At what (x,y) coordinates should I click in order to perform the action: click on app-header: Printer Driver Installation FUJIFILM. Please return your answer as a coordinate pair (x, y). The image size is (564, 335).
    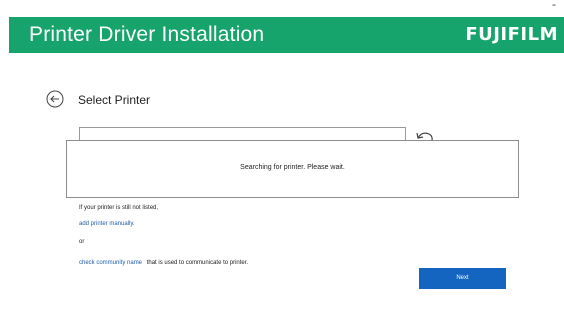
    Looking at the image, I should click on (286, 35).